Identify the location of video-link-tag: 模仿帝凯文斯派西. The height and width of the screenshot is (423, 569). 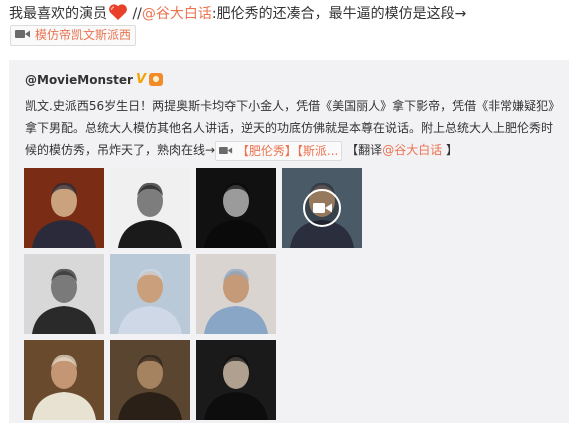
(73, 35).